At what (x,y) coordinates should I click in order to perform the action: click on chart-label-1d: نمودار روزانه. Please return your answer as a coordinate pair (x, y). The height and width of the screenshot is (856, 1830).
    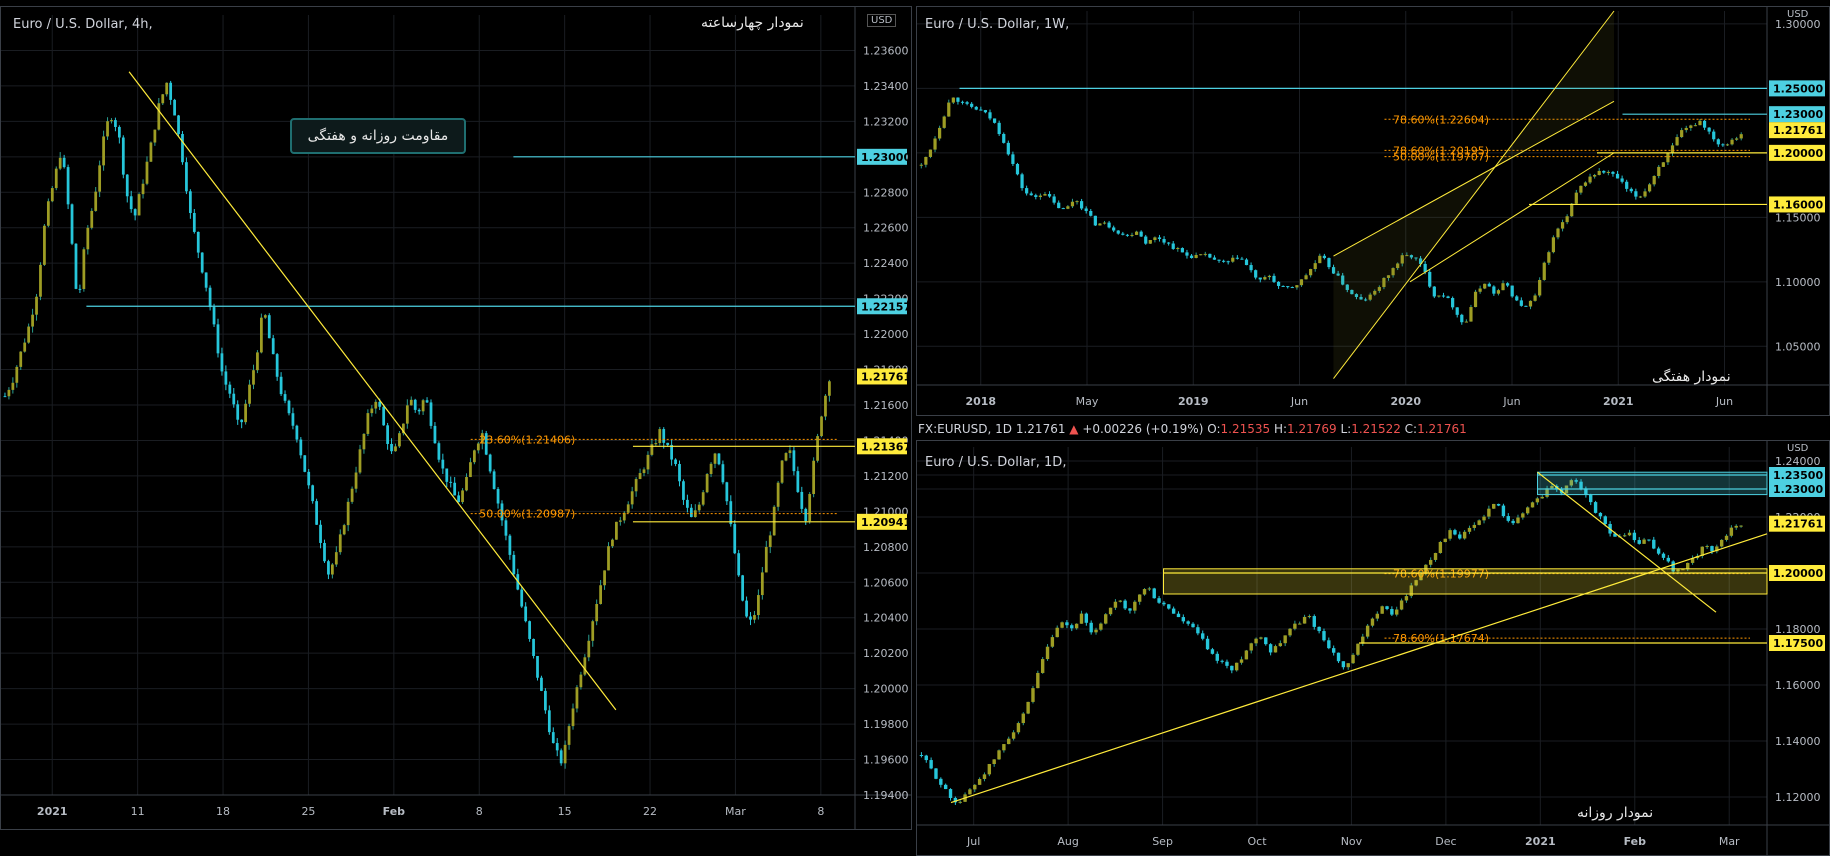
    Looking at the image, I should click on (1615, 813).